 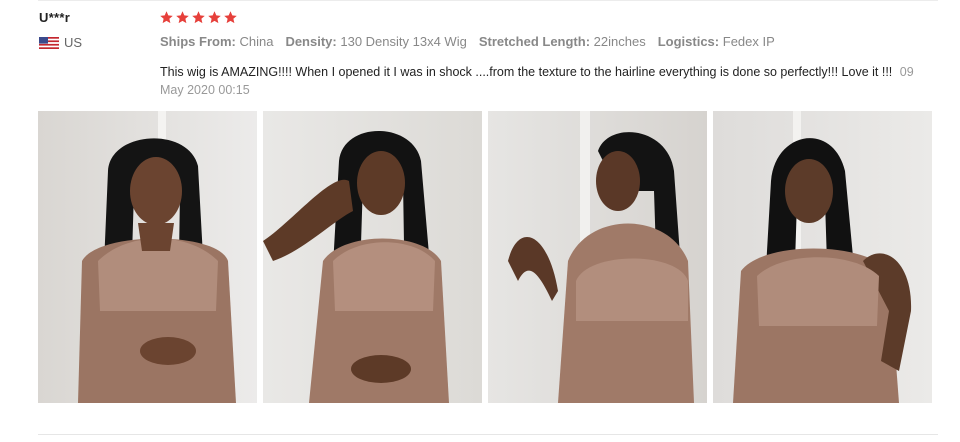 What do you see at coordinates (488, 0) in the screenshot?
I see `top-divider` at bounding box center [488, 0].